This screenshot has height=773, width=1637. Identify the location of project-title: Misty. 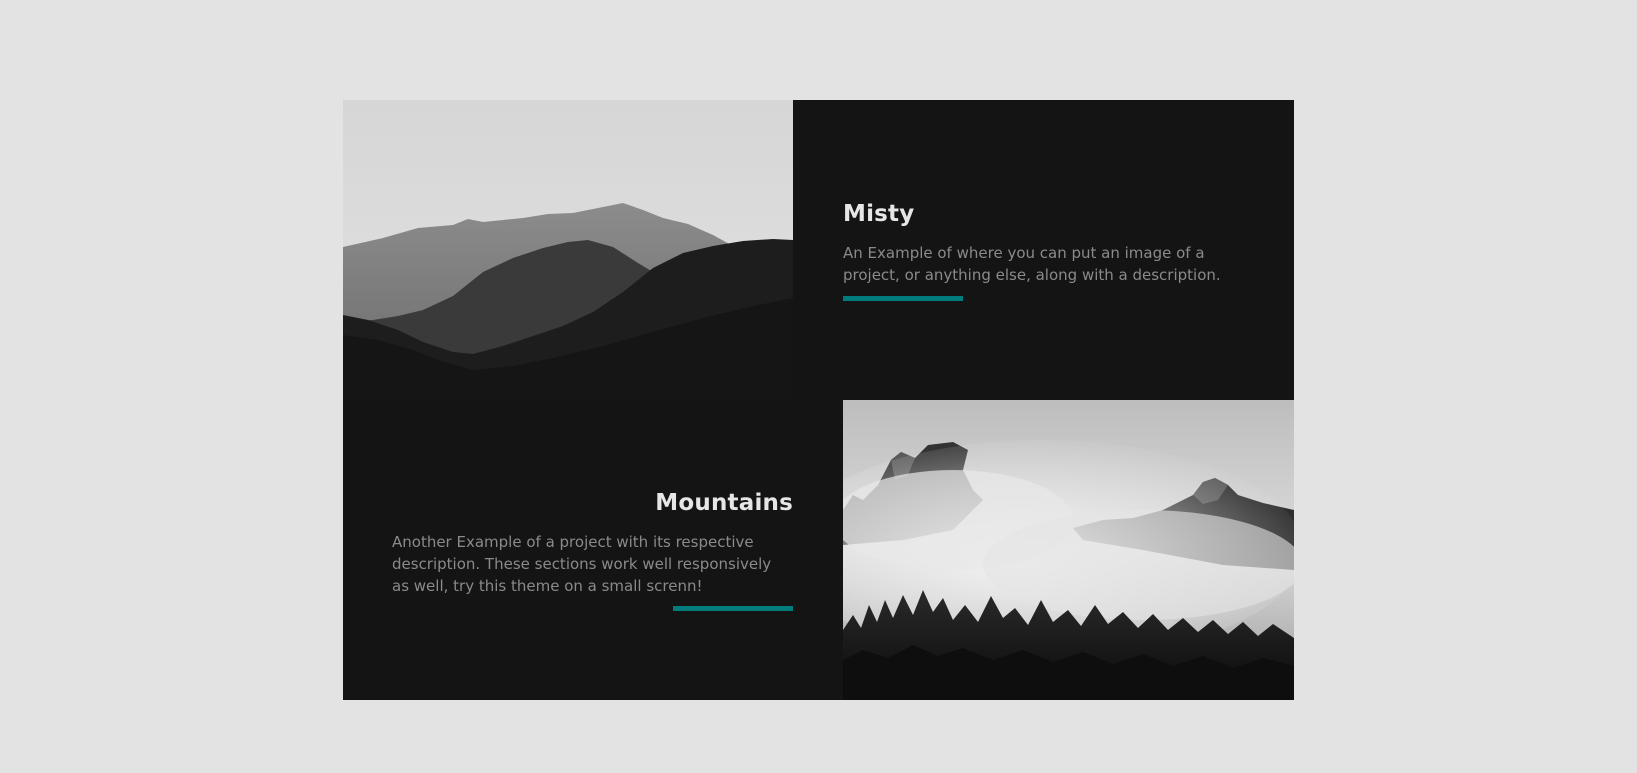
(879, 214).